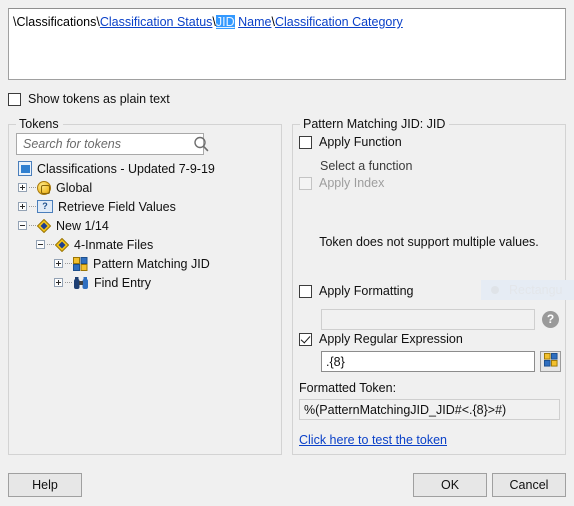 This screenshot has height=506, width=574. I want to click on ghost-overlay-artifact: Rectangu, so click(527, 290).